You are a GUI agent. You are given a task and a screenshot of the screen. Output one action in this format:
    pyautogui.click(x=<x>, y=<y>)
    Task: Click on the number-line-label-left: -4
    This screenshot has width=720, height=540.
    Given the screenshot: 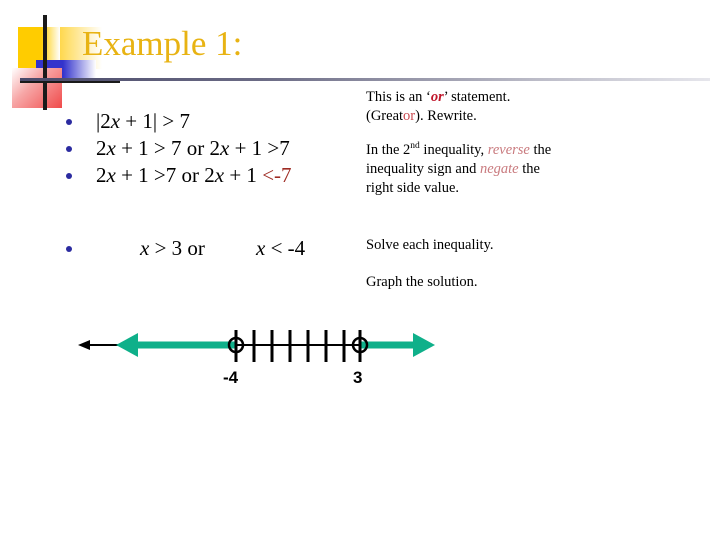 What is the action you would take?
    pyautogui.click(x=231, y=377)
    